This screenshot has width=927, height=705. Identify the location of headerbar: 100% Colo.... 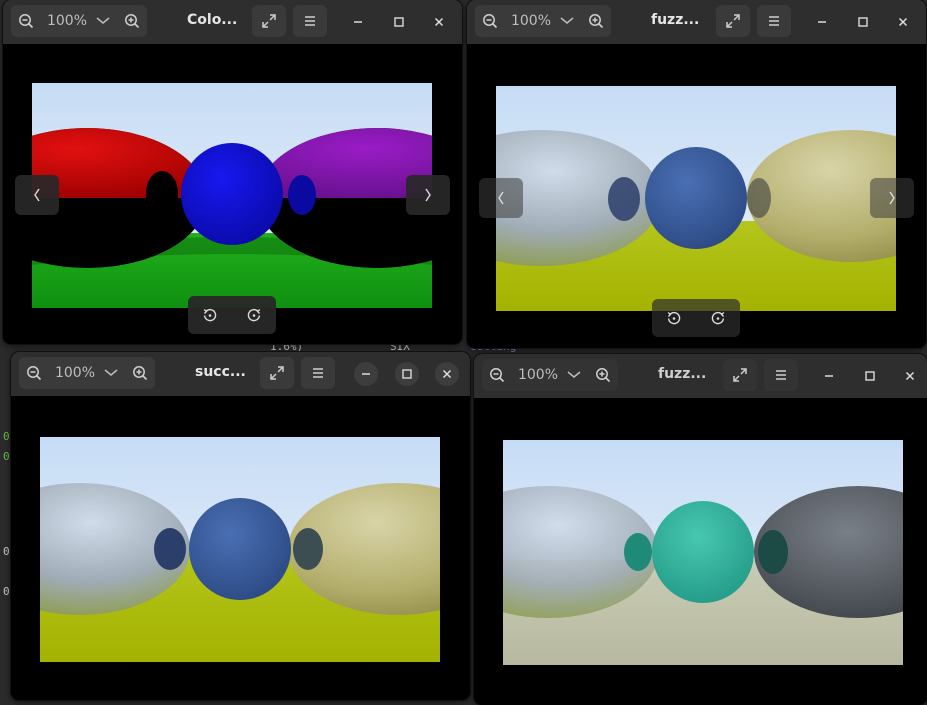
(232, 22).